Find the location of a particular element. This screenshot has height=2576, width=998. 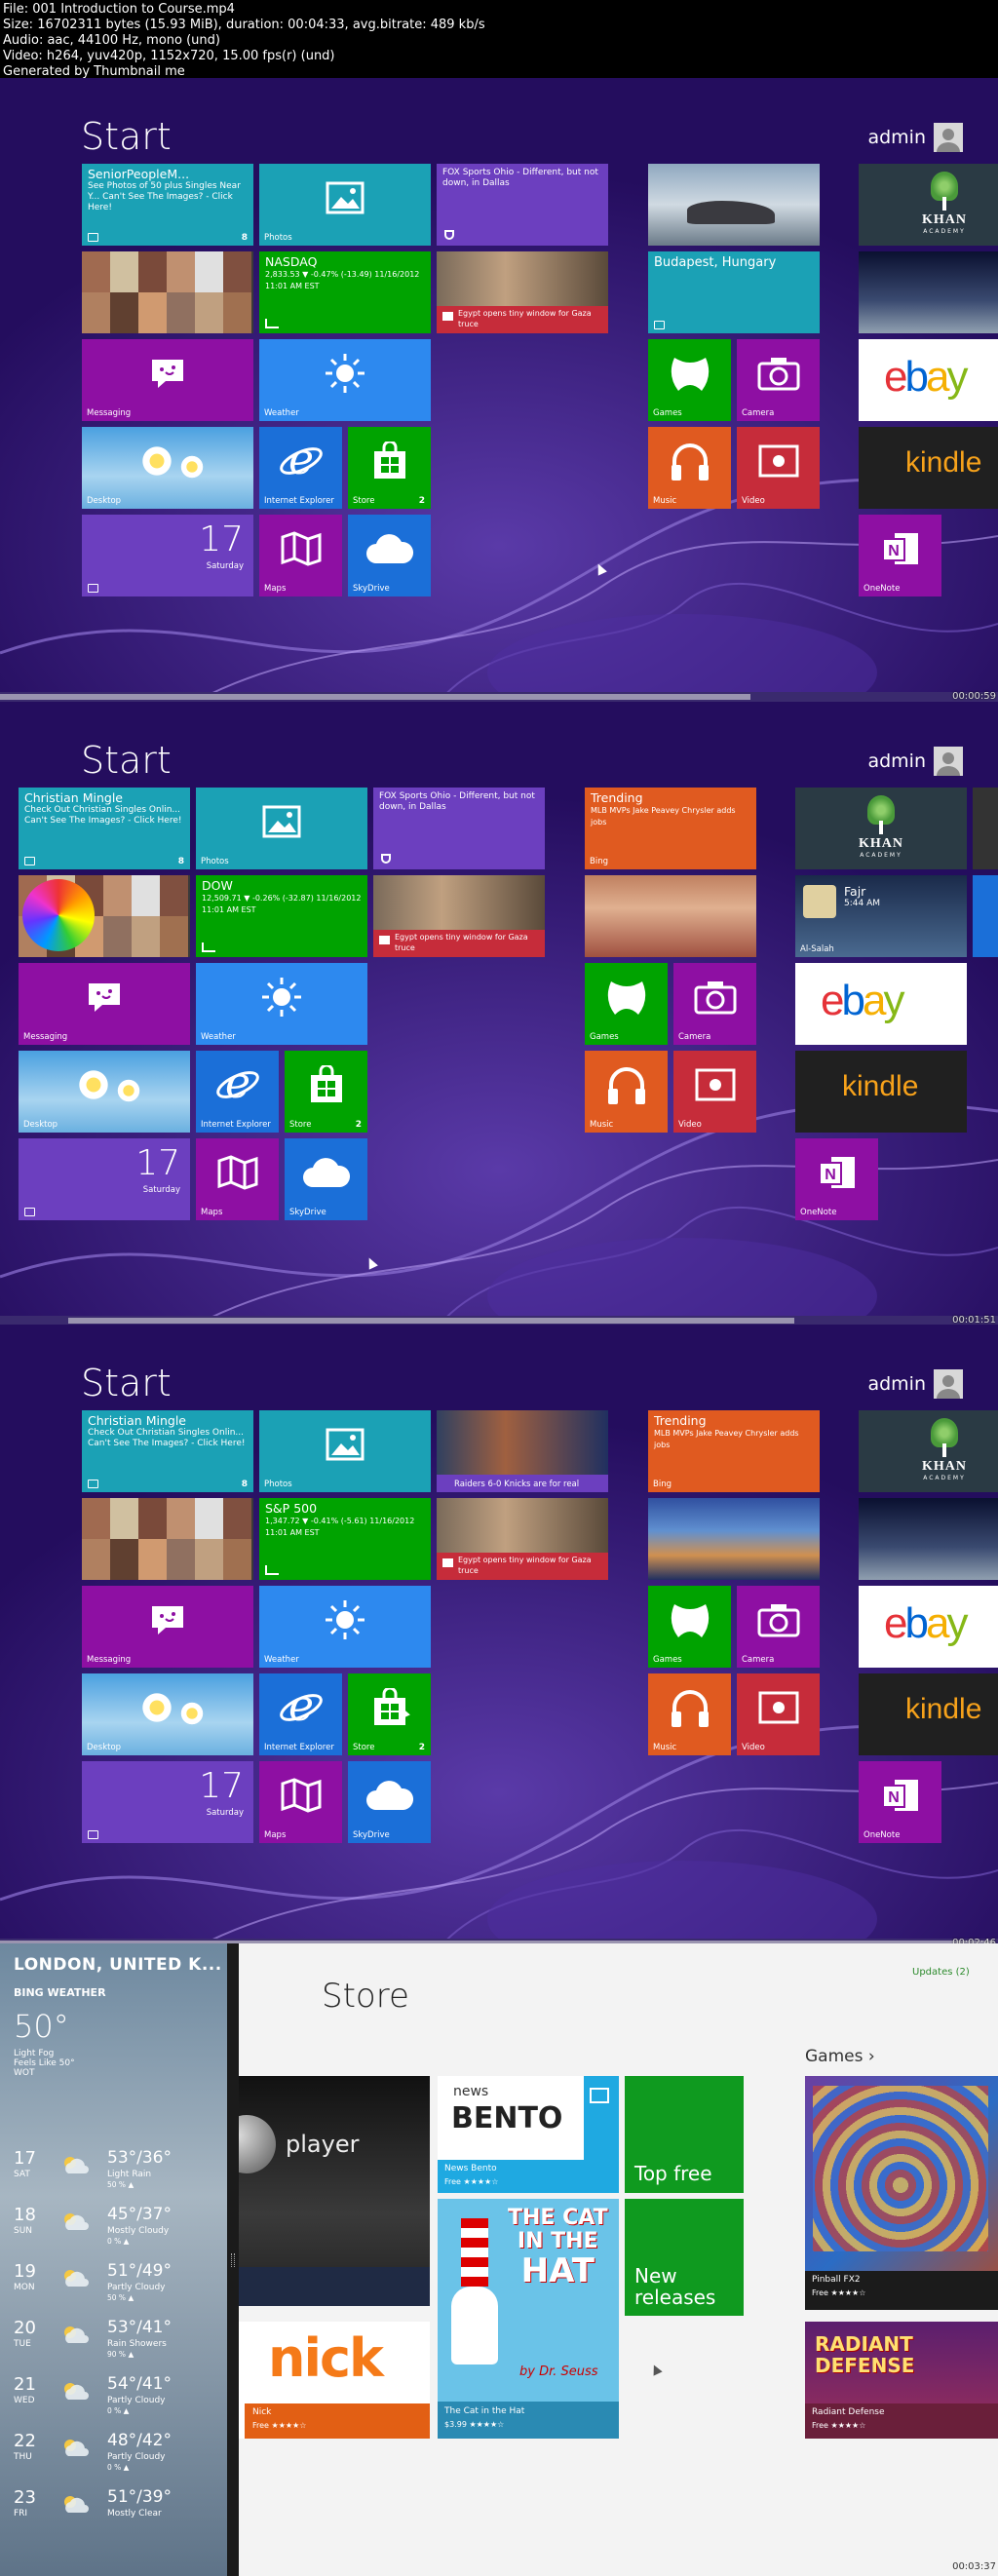

forecast-day: 23 FRI 51°/39° Mostly Clear is located at coordinates (116, 2510).